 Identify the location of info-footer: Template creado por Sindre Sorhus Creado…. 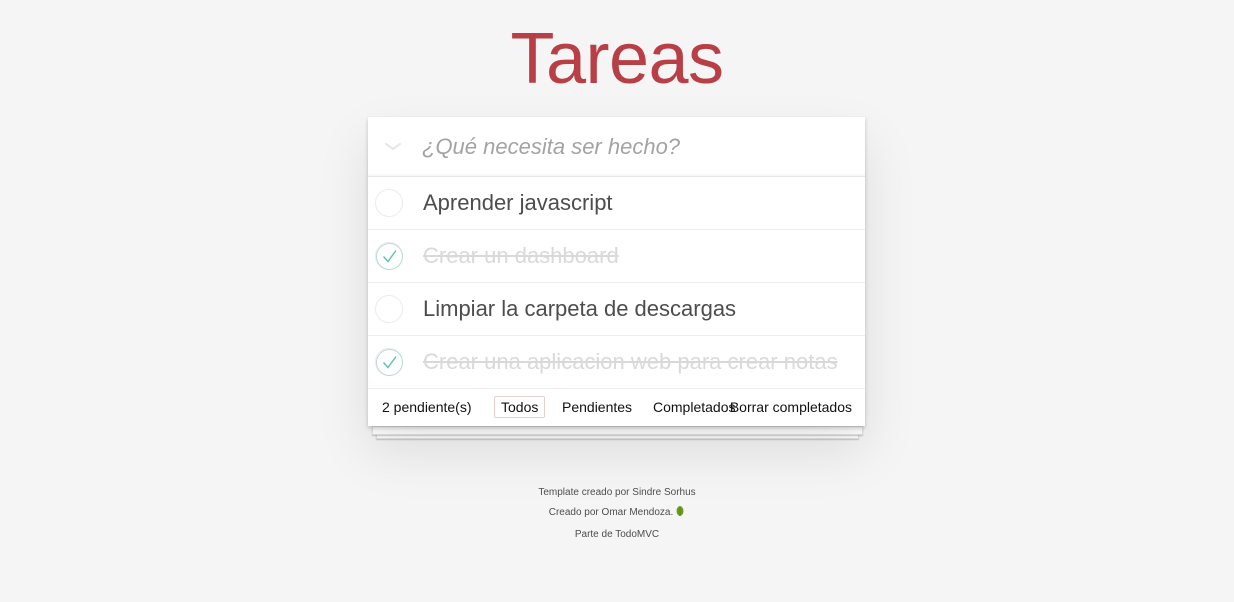
(617, 514).